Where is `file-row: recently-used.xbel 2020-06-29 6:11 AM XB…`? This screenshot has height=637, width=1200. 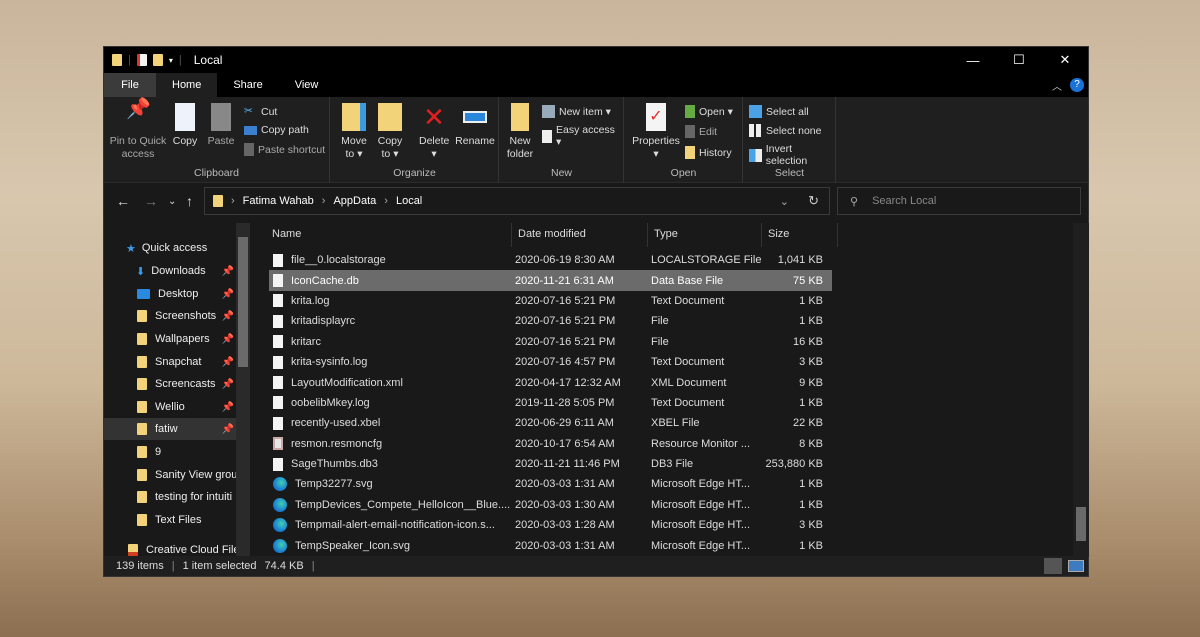
file-row: recently-used.xbel 2020-06-29 6:11 AM XB… is located at coordinates (550, 423).